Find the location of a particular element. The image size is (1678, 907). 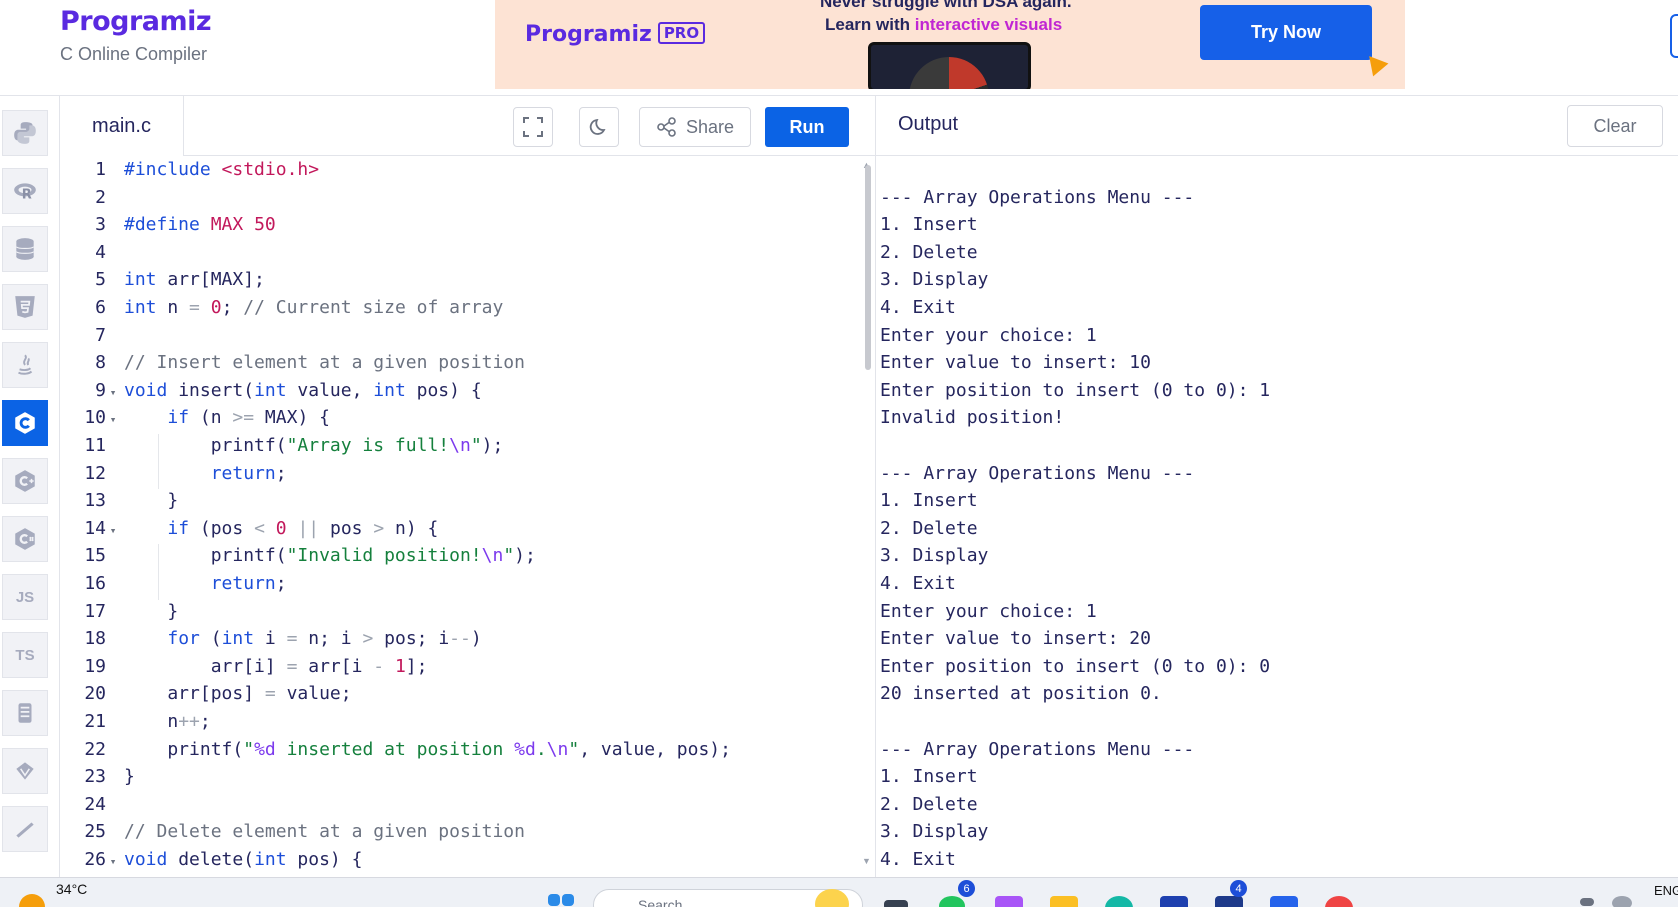

code-line: 2 is located at coordinates (465, 198).